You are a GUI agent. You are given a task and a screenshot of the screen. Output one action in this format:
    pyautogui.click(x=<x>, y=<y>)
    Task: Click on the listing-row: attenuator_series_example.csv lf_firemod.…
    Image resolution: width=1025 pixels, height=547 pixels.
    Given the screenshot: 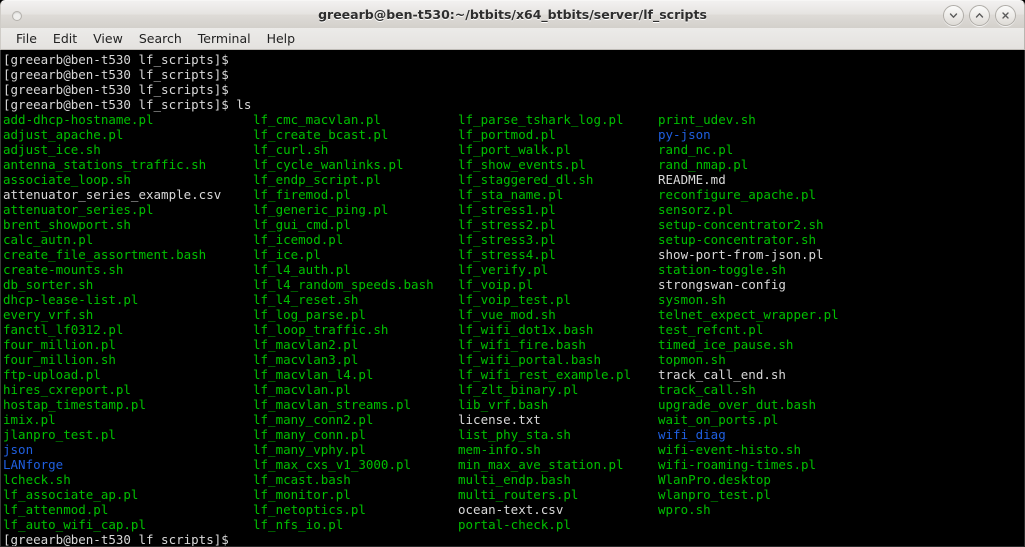 What is the action you would take?
    pyautogui.click(x=513, y=194)
    